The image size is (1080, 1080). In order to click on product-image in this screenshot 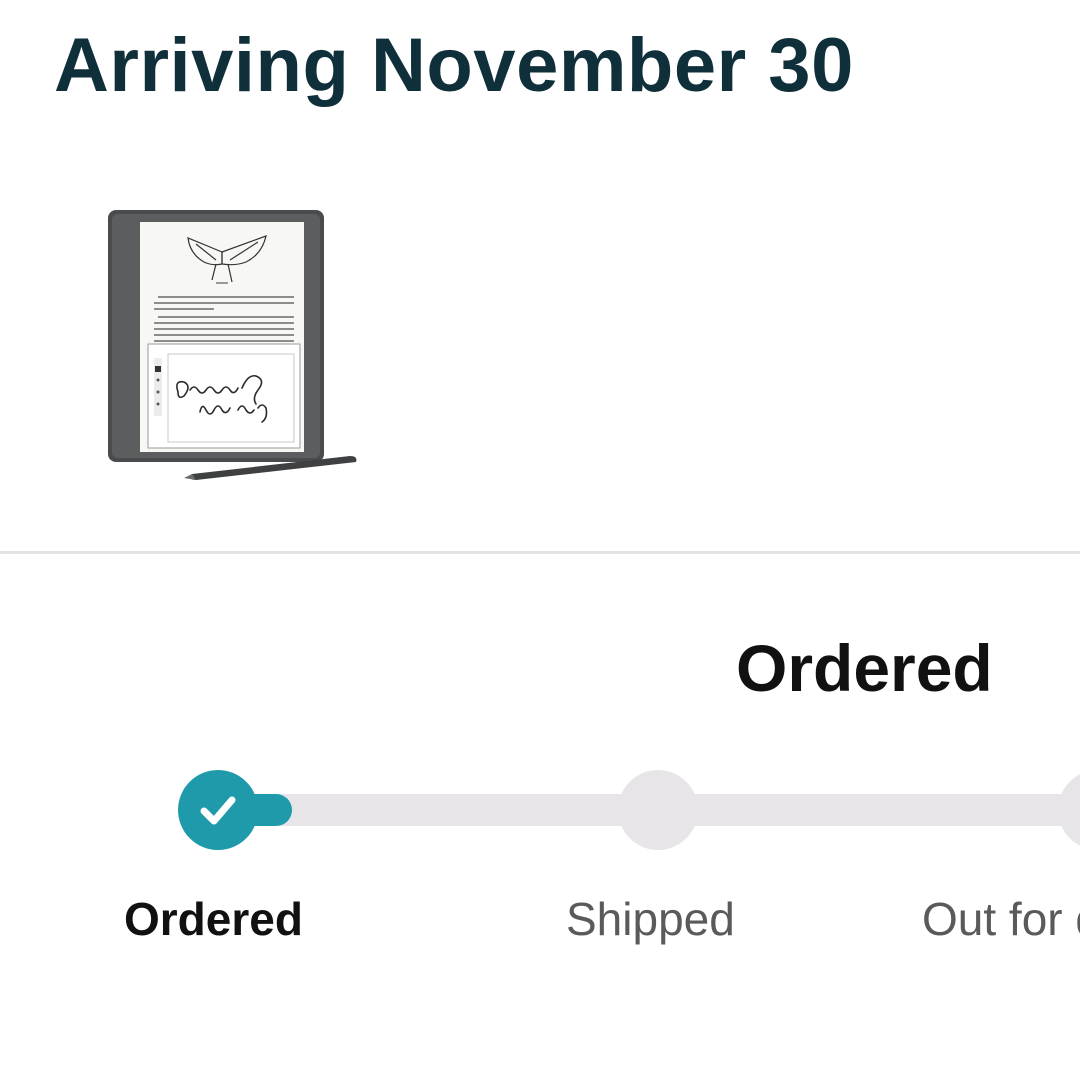, I will do `click(234, 346)`.